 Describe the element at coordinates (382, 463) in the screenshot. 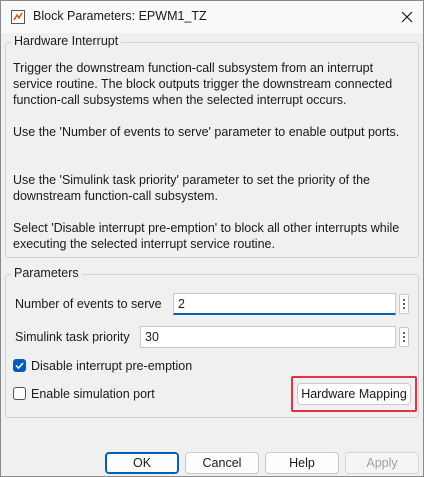

I see `apply-button: Apply` at that location.